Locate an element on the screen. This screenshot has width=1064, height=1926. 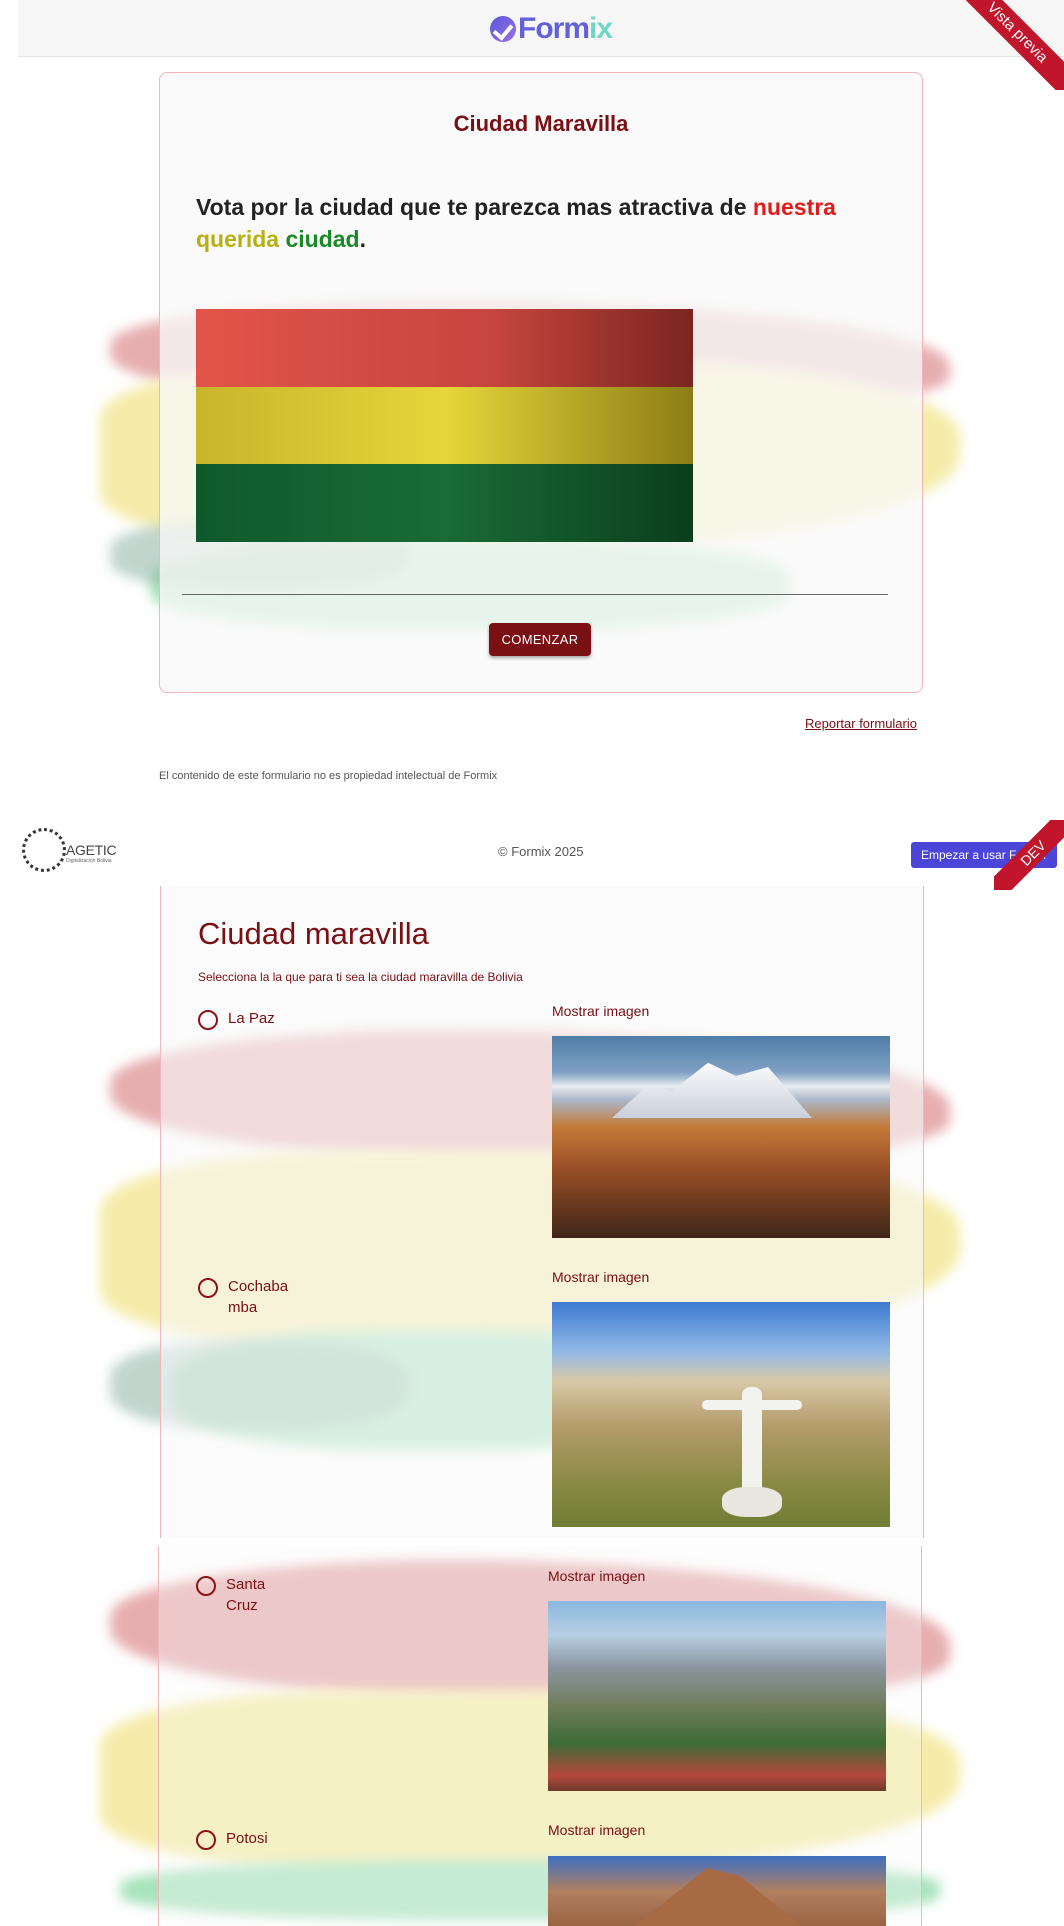
santa-cruz-photo is located at coordinates (717, 1696).